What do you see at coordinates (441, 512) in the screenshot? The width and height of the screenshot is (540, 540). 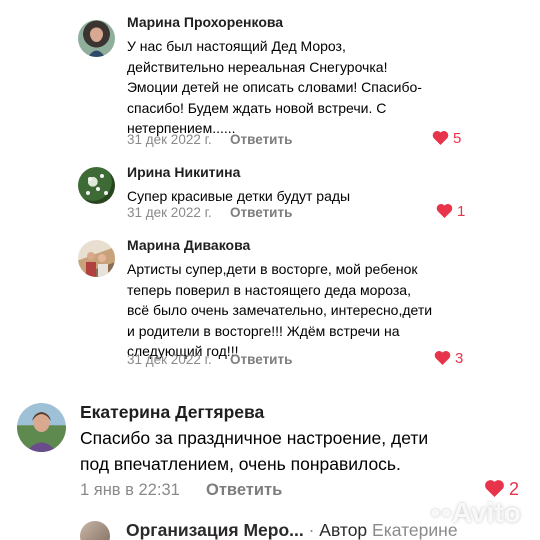 I see `avito-logo-icon: ●●` at bounding box center [441, 512].